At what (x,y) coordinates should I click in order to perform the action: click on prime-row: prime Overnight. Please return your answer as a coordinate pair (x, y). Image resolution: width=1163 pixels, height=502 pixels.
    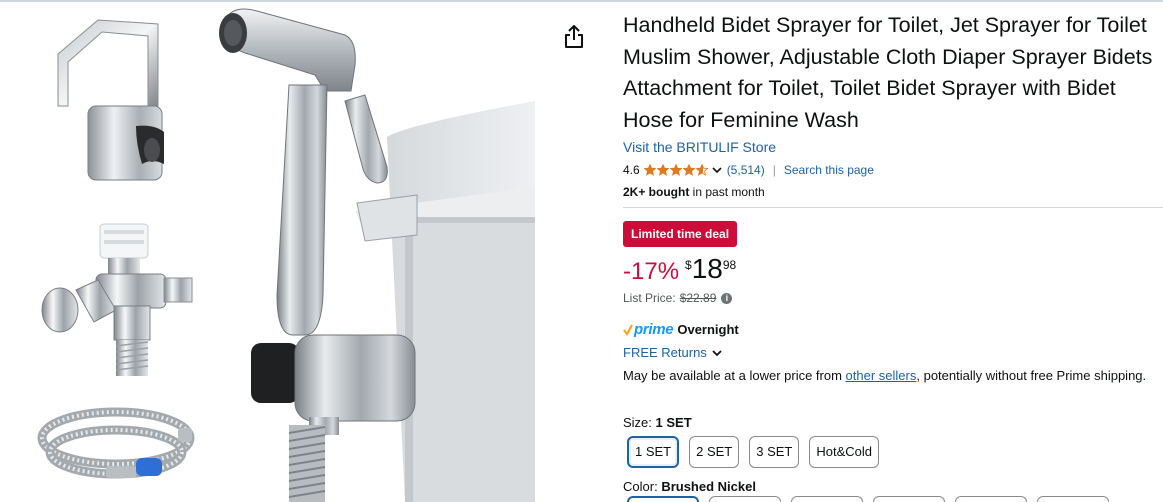
    Looking at the image, I should click on (681, 329).